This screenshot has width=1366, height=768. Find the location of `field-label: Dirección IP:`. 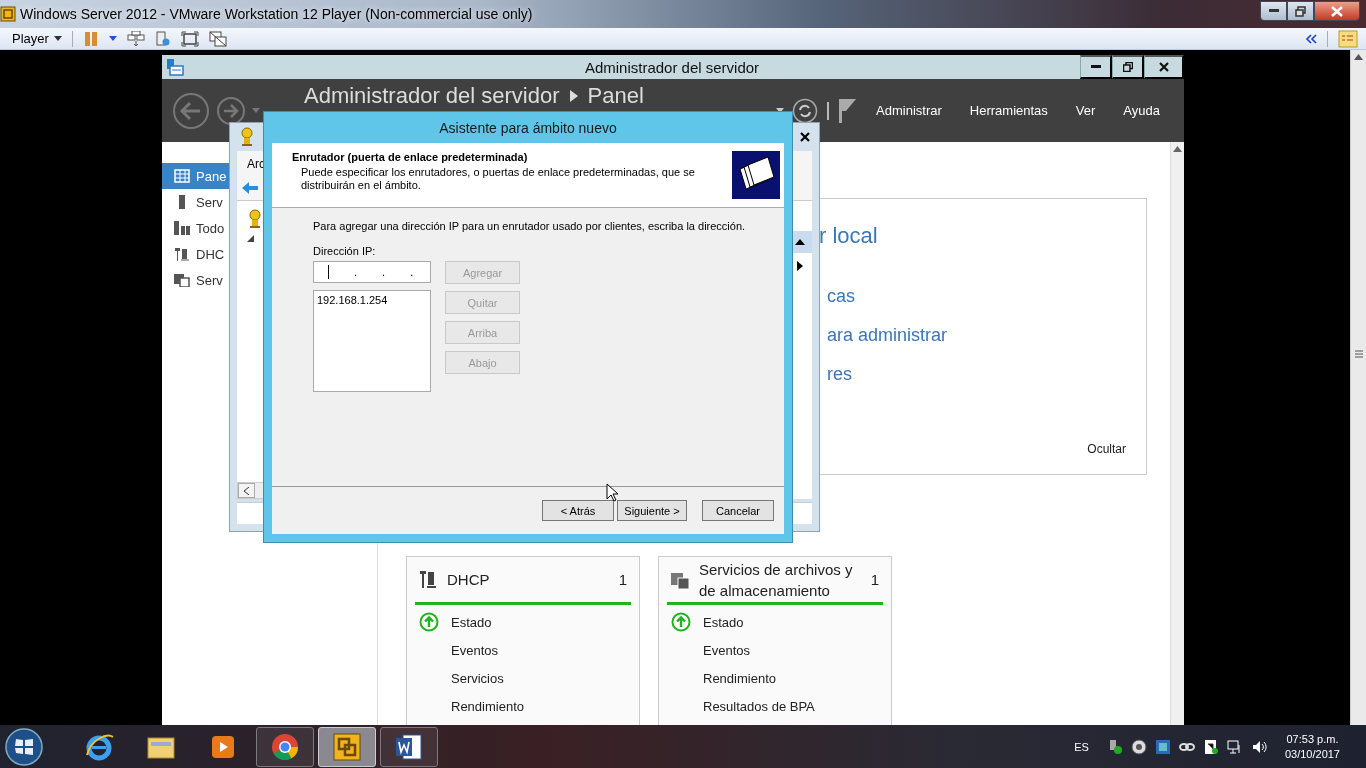

field-label: Dirección IP: is located at coordinates (345, 251).